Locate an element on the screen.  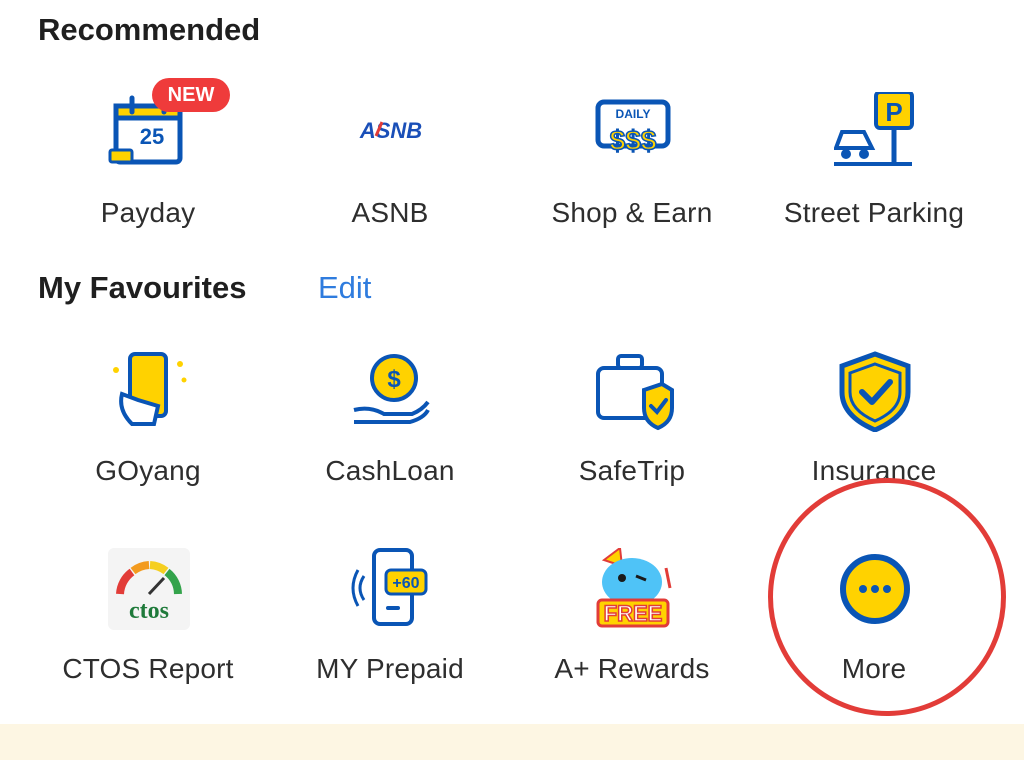
bottom-banner is located at coordinates (512, 742).